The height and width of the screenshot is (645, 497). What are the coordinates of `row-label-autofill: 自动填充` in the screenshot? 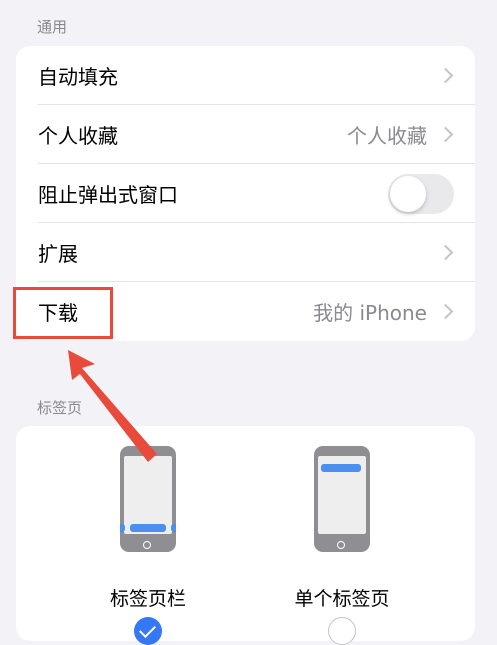 It's located at (78, 77).